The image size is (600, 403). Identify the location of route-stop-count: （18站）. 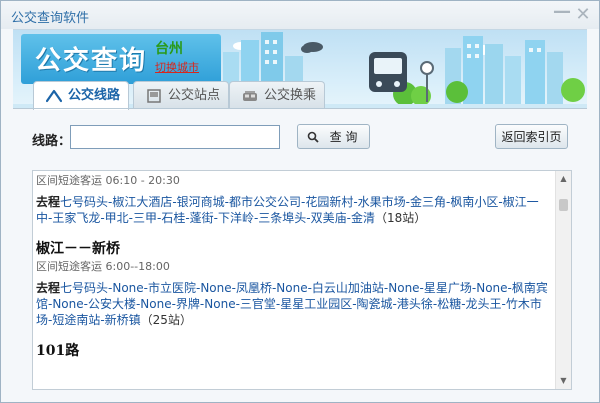
(400, 218).